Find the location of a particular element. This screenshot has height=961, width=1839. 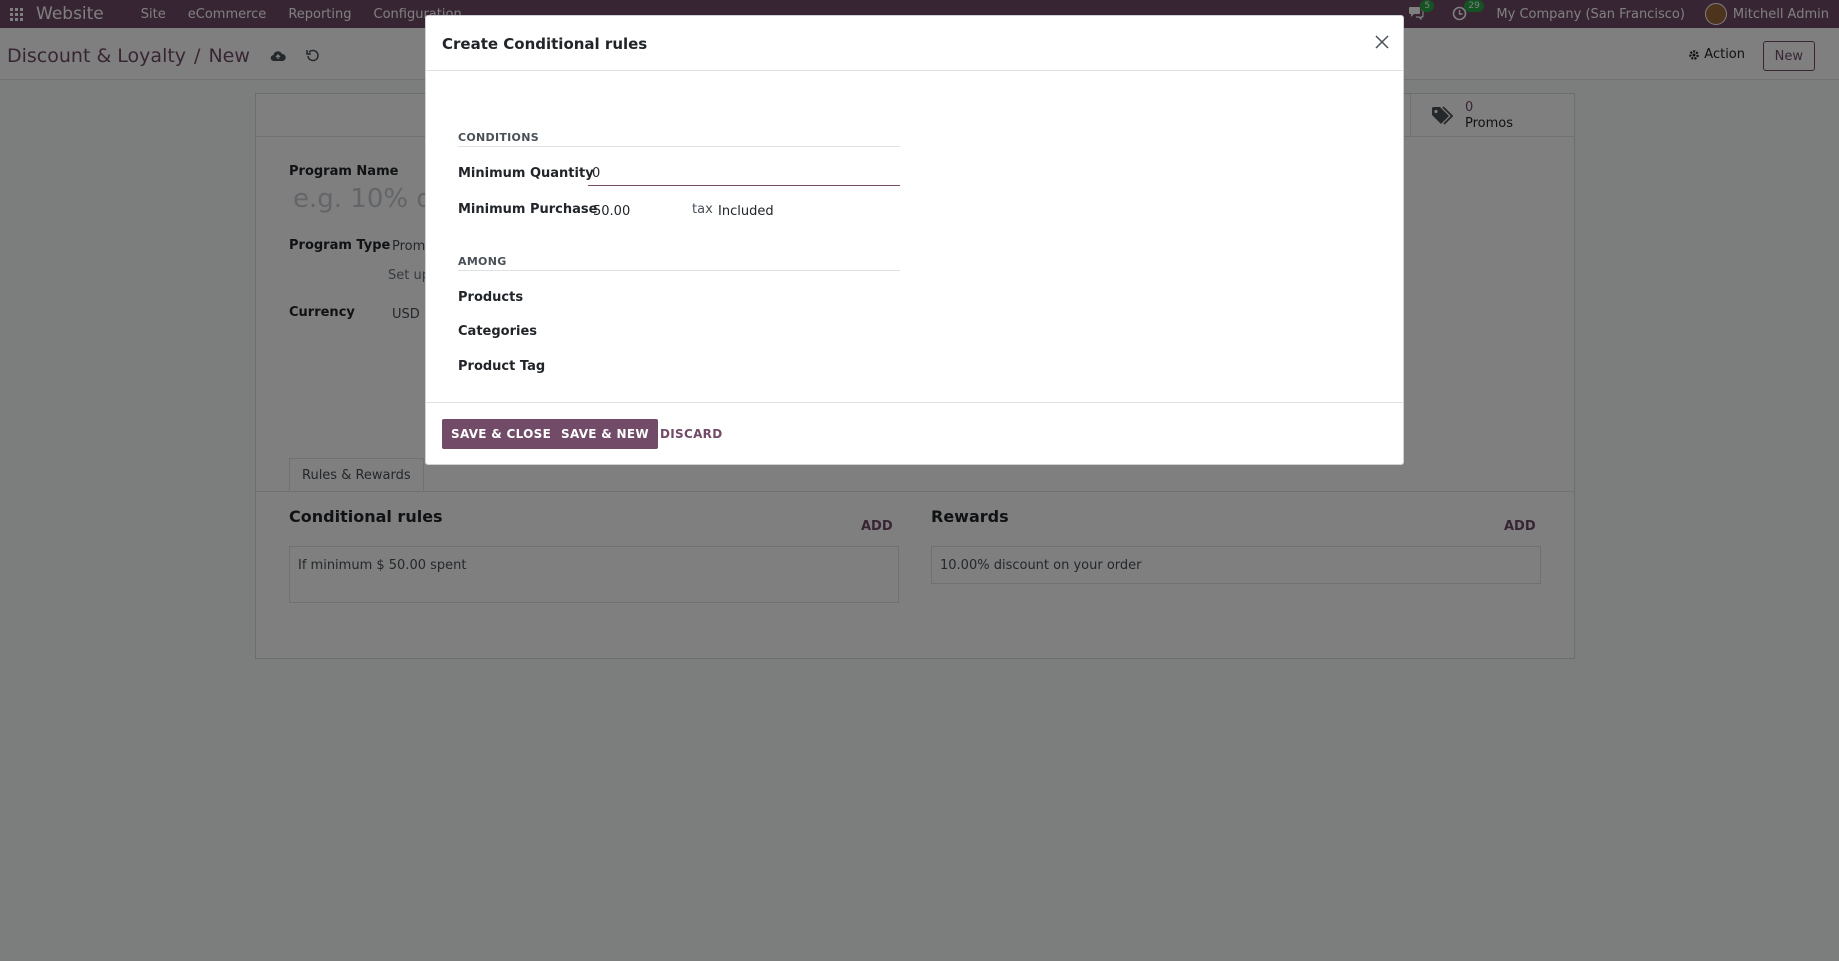

tax-mode-select: Included is located at coordinates (746, 211).